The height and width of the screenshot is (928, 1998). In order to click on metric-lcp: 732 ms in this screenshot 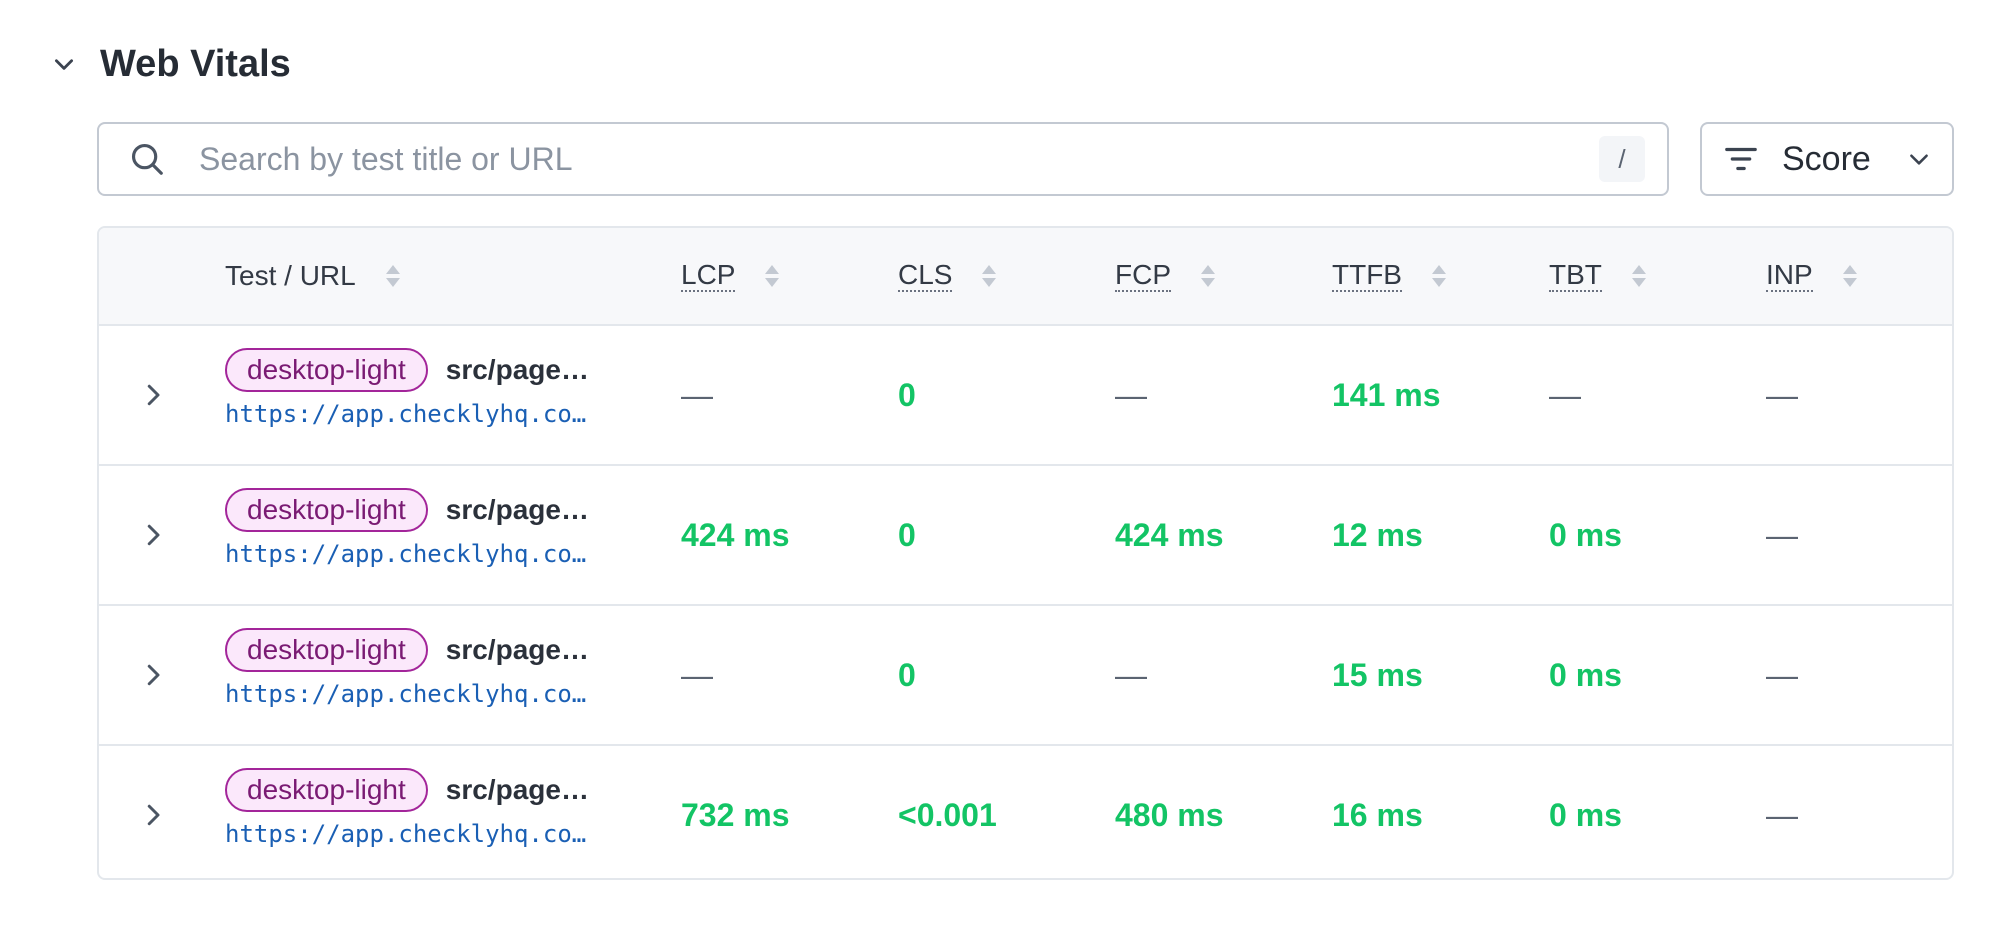, I will do `click(735, 814)`.